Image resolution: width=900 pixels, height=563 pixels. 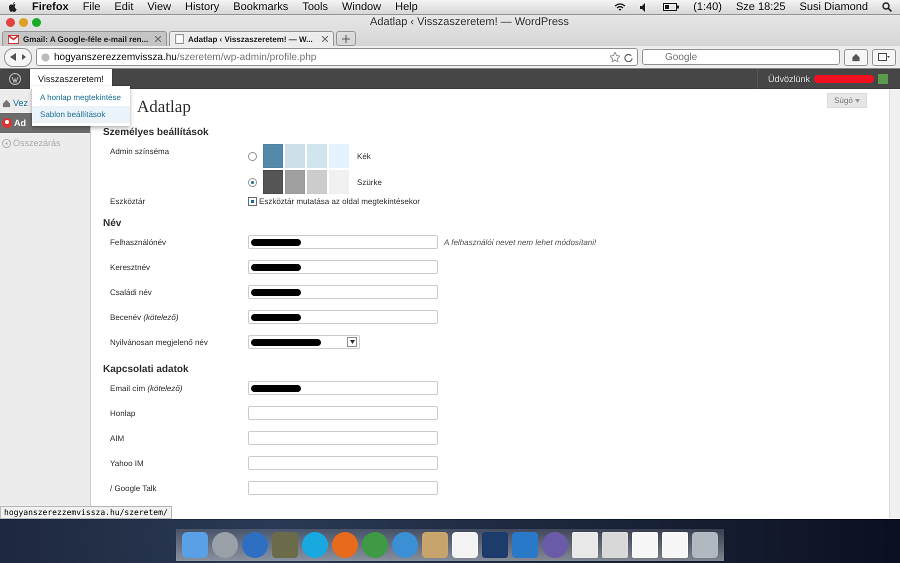 What do you see at coordinates (469, 22) in the screenshot?
I see `window-title: Adatlap ‹ Visszaszeretem! — WordPress` at bounding box center [469, 22].